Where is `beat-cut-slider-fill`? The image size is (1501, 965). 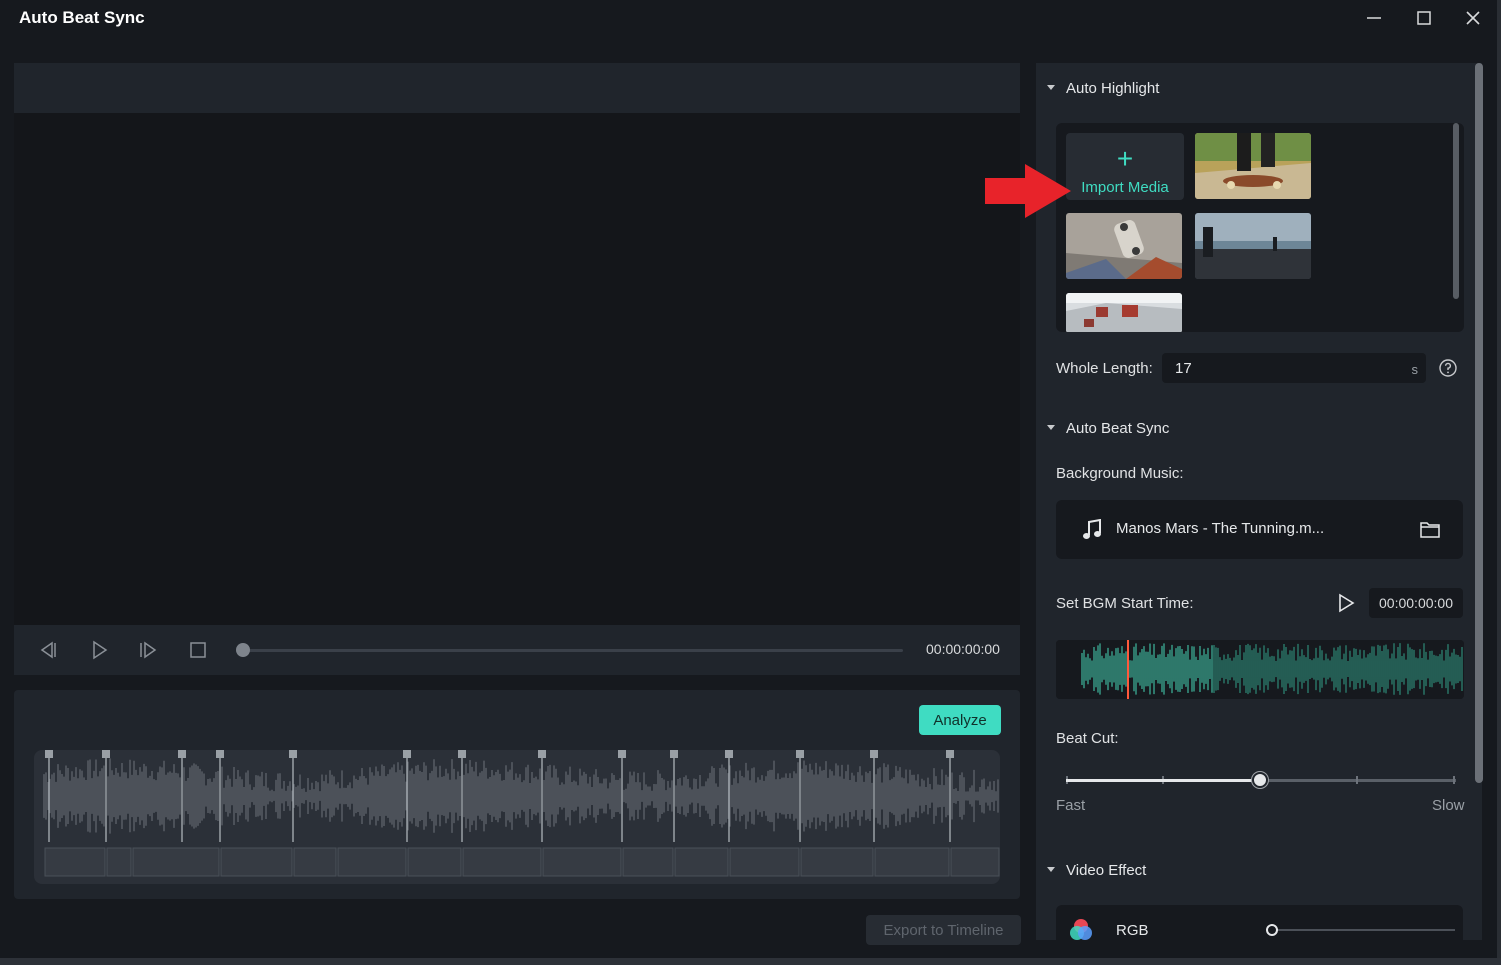
beat-cut-slider-fill is located at coordinates (1163, 780).